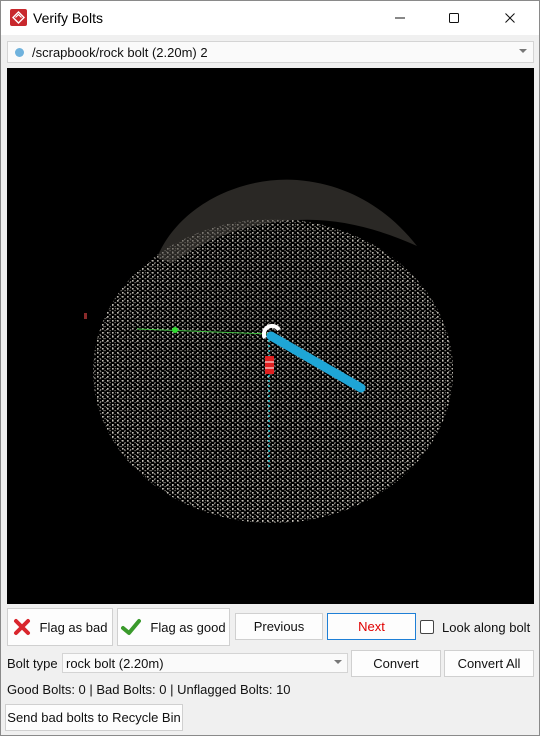  I want to click on recycle-label: Send bad bolts to Recycle Bin, so click(94, 717).